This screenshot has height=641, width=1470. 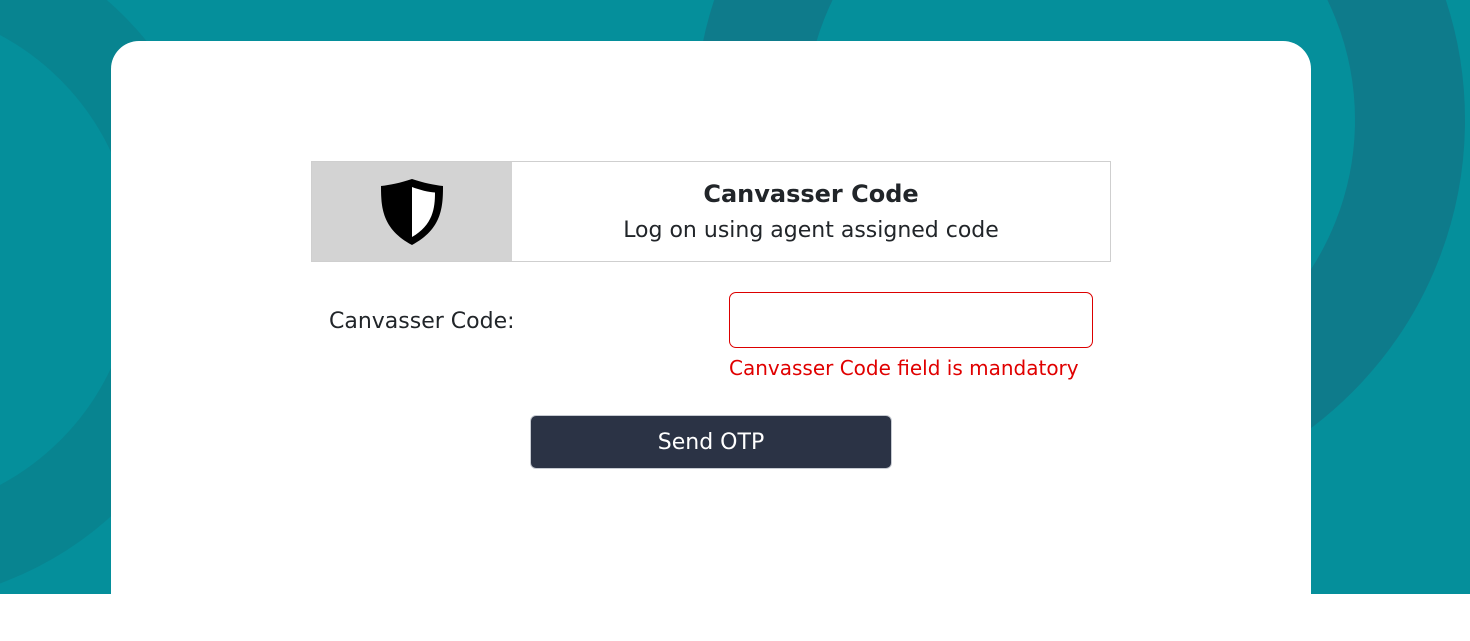 I want to click on banner-title: Canvasser Code, so click(x=811, y=193).